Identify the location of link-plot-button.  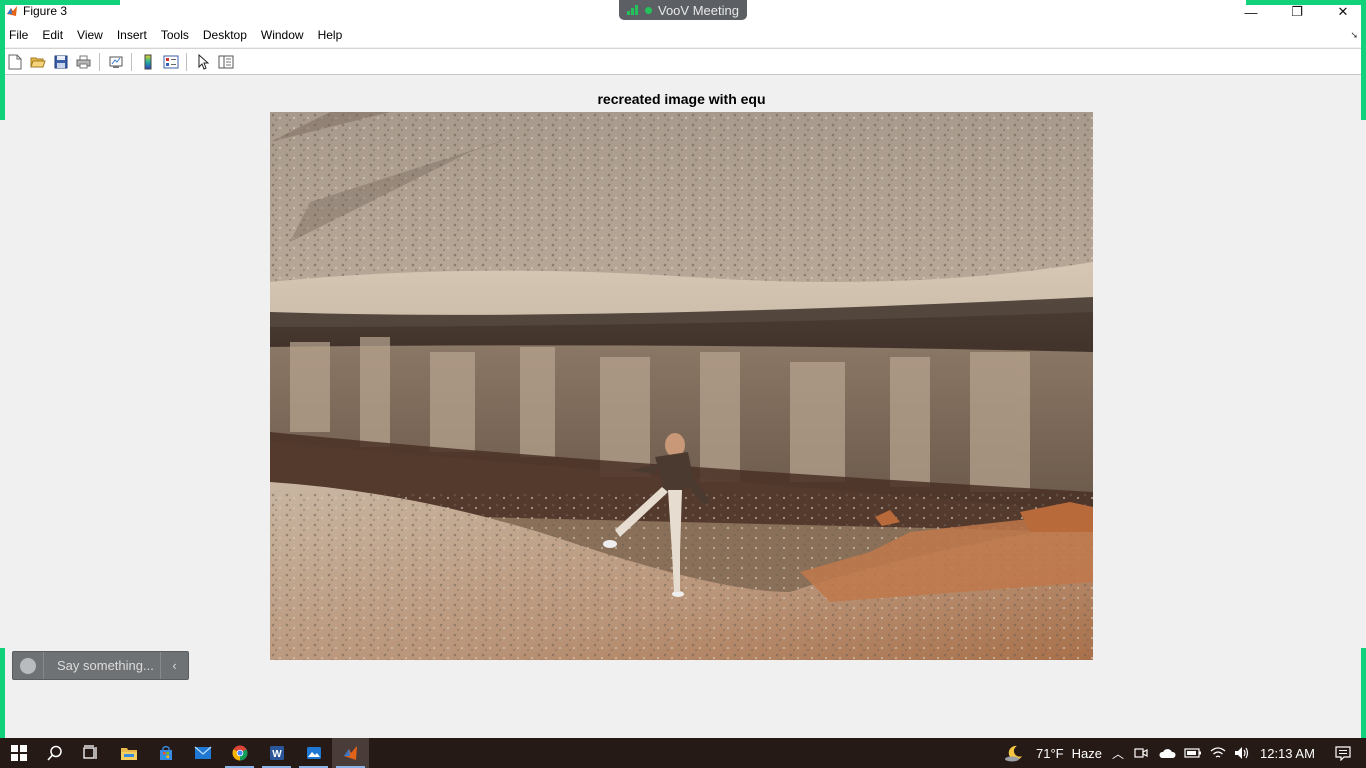
(115, 62).